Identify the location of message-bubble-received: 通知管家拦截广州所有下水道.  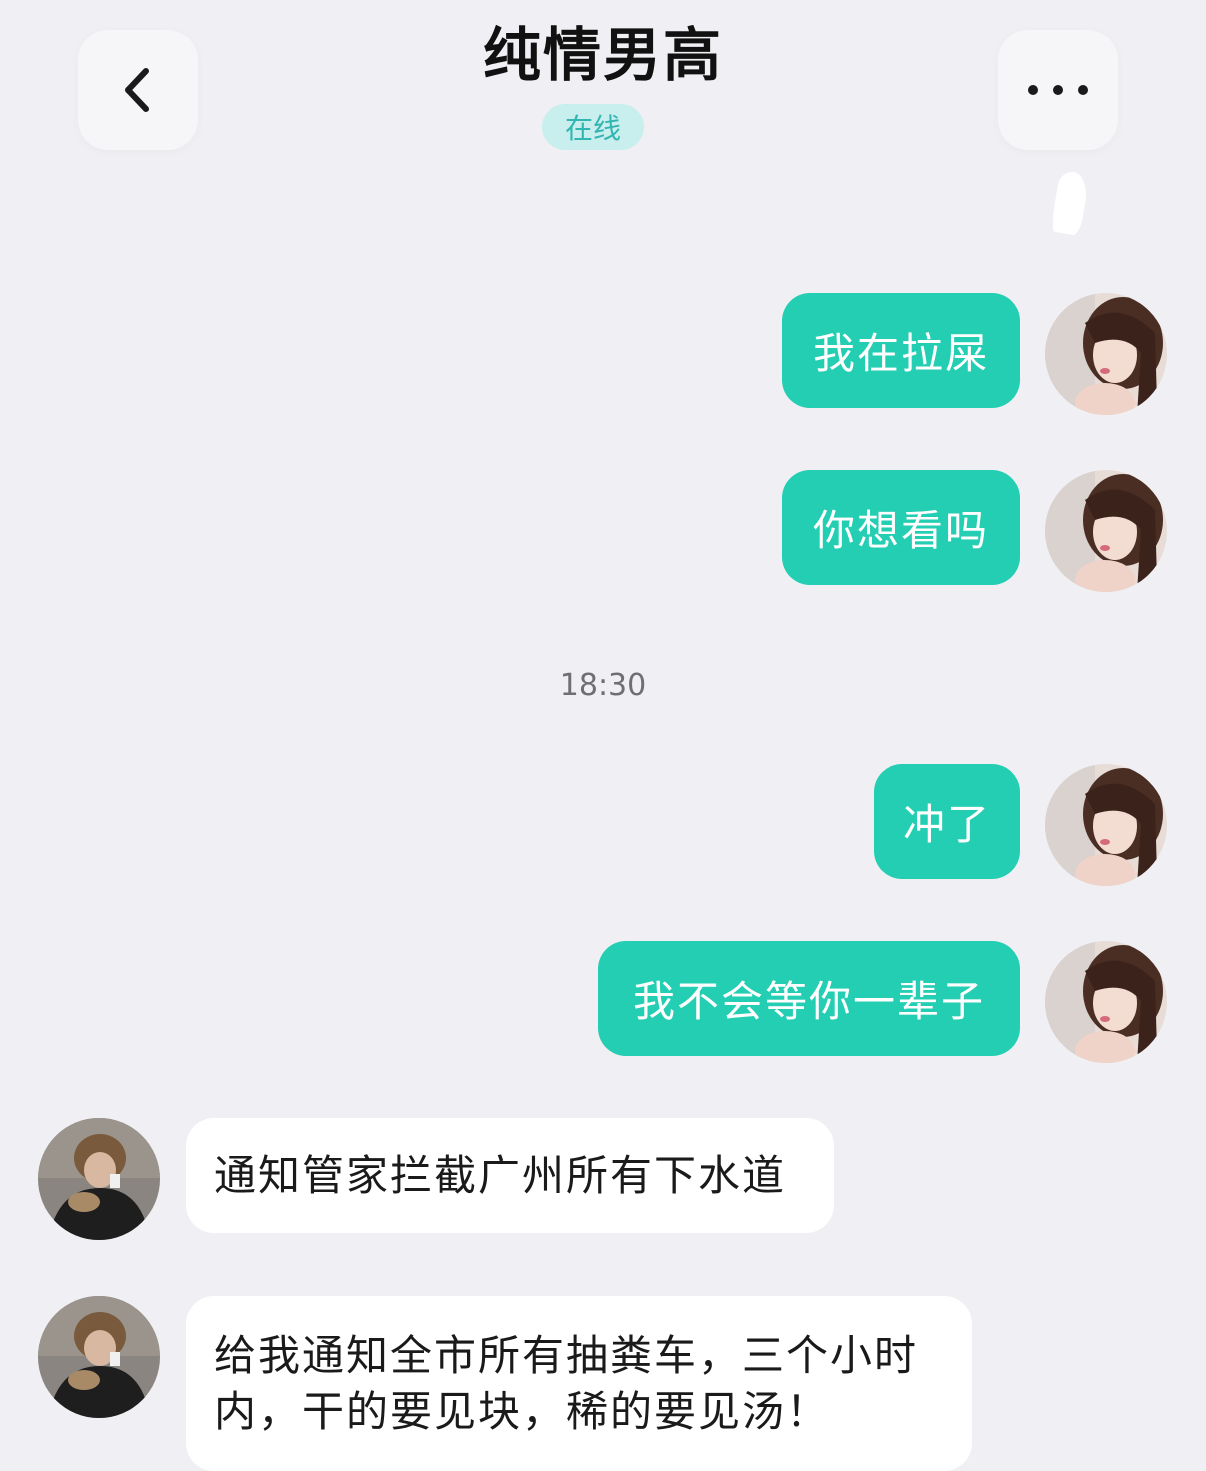
(510, 1175).